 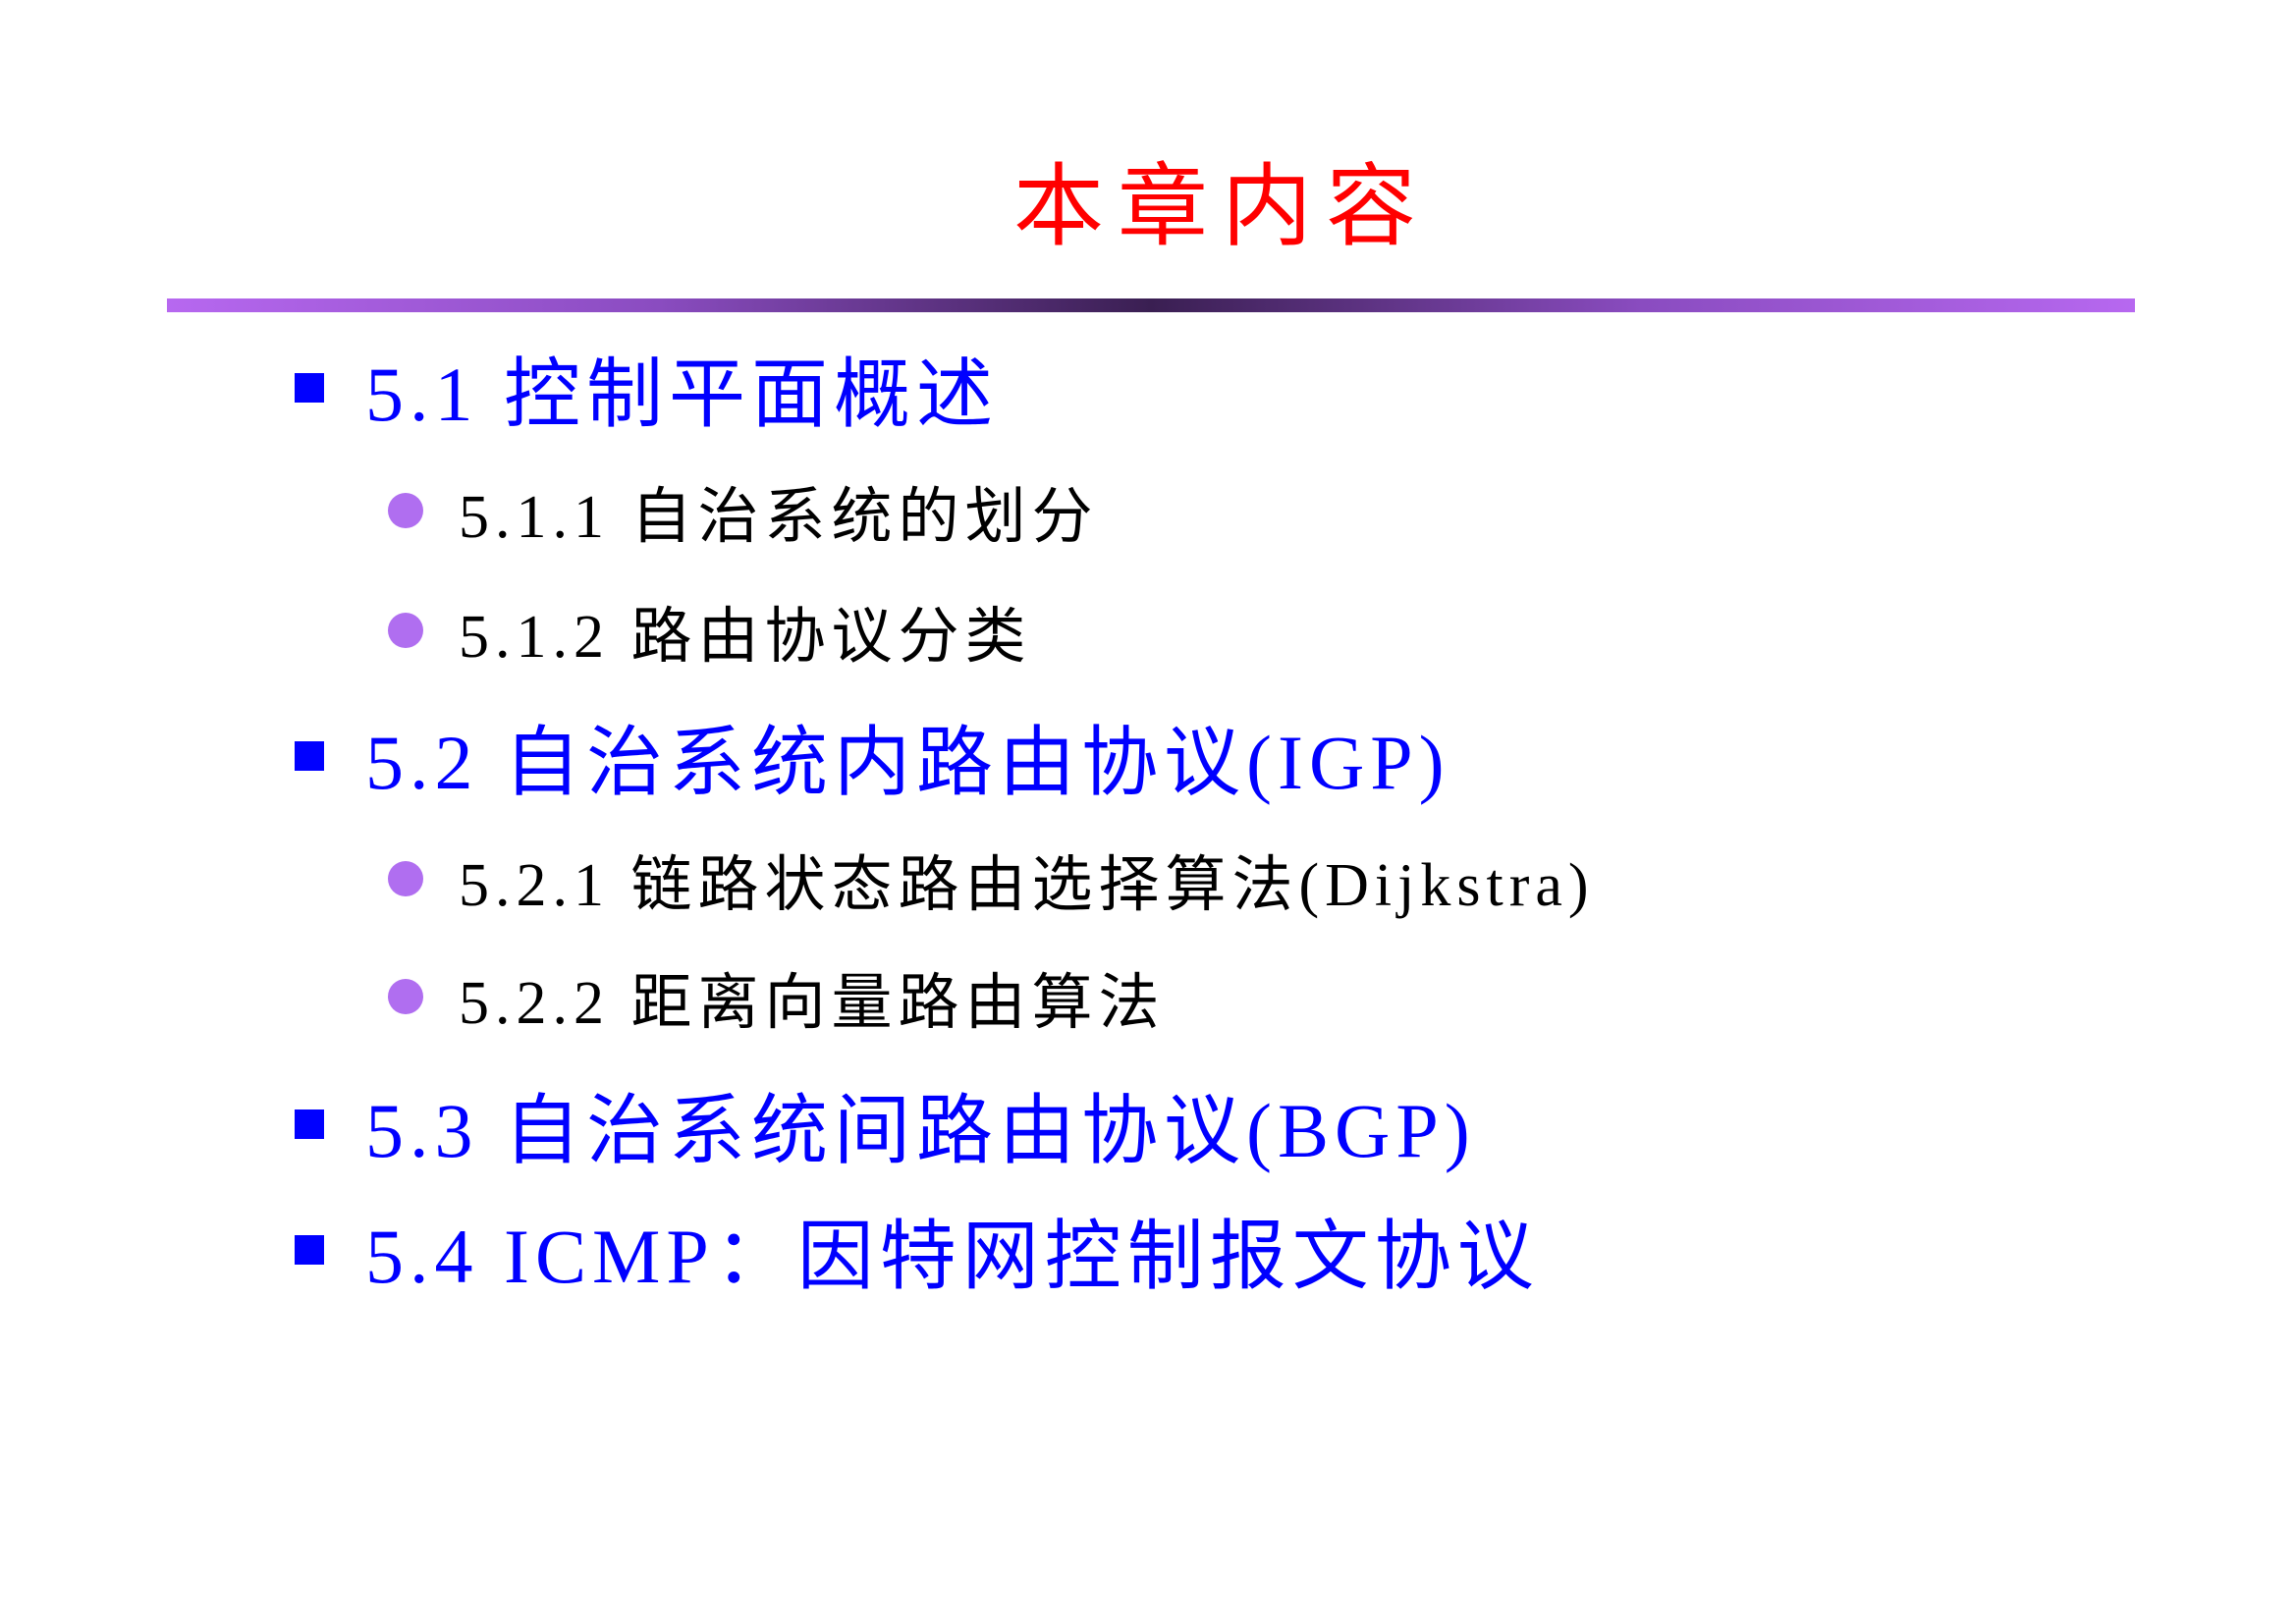 I want to click on outline-item-label: 5.2 自治系统内路由协议(IGP), so click(x=907, y=762).